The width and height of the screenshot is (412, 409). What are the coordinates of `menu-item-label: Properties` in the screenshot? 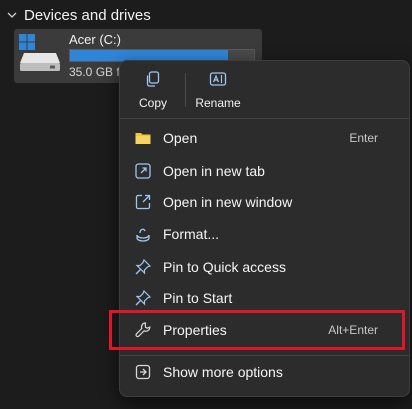 It's located at (195, 330).